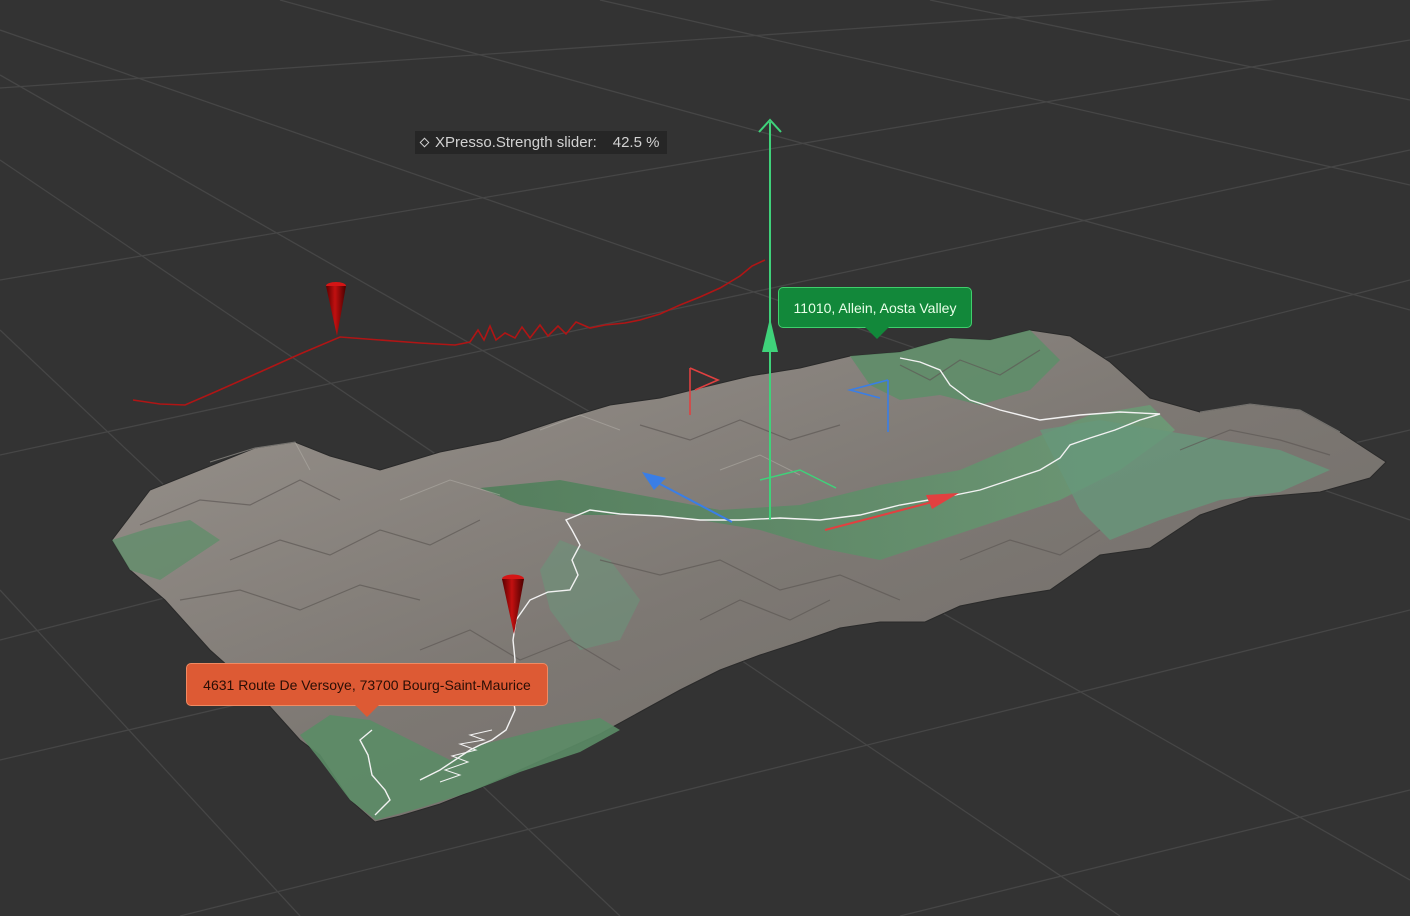 This screenshot has width=1410, height=916. I want to click on diamond-keyframe-icon, so click(424, 142).